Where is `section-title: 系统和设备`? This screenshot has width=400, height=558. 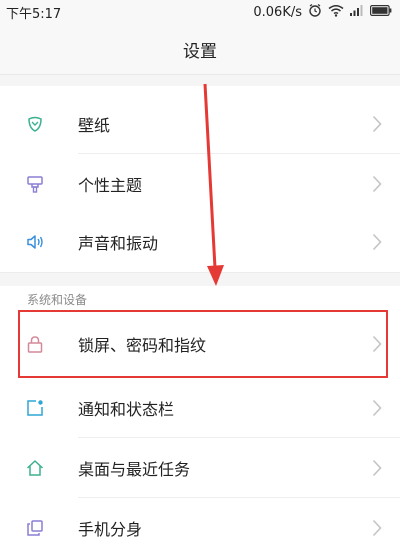
section-title: 系统和设备 is located at coordinates (200, 298).